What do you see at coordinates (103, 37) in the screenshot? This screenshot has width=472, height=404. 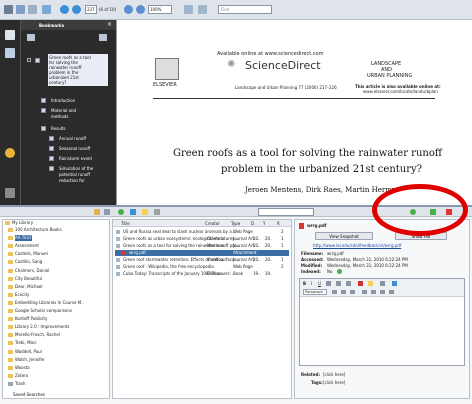 I see `bookmark-menu-icon` at bounding box center [103, 37].